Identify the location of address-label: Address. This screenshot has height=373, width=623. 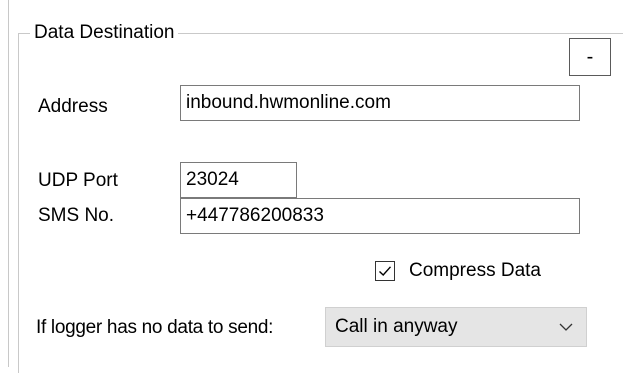
(73, 106).